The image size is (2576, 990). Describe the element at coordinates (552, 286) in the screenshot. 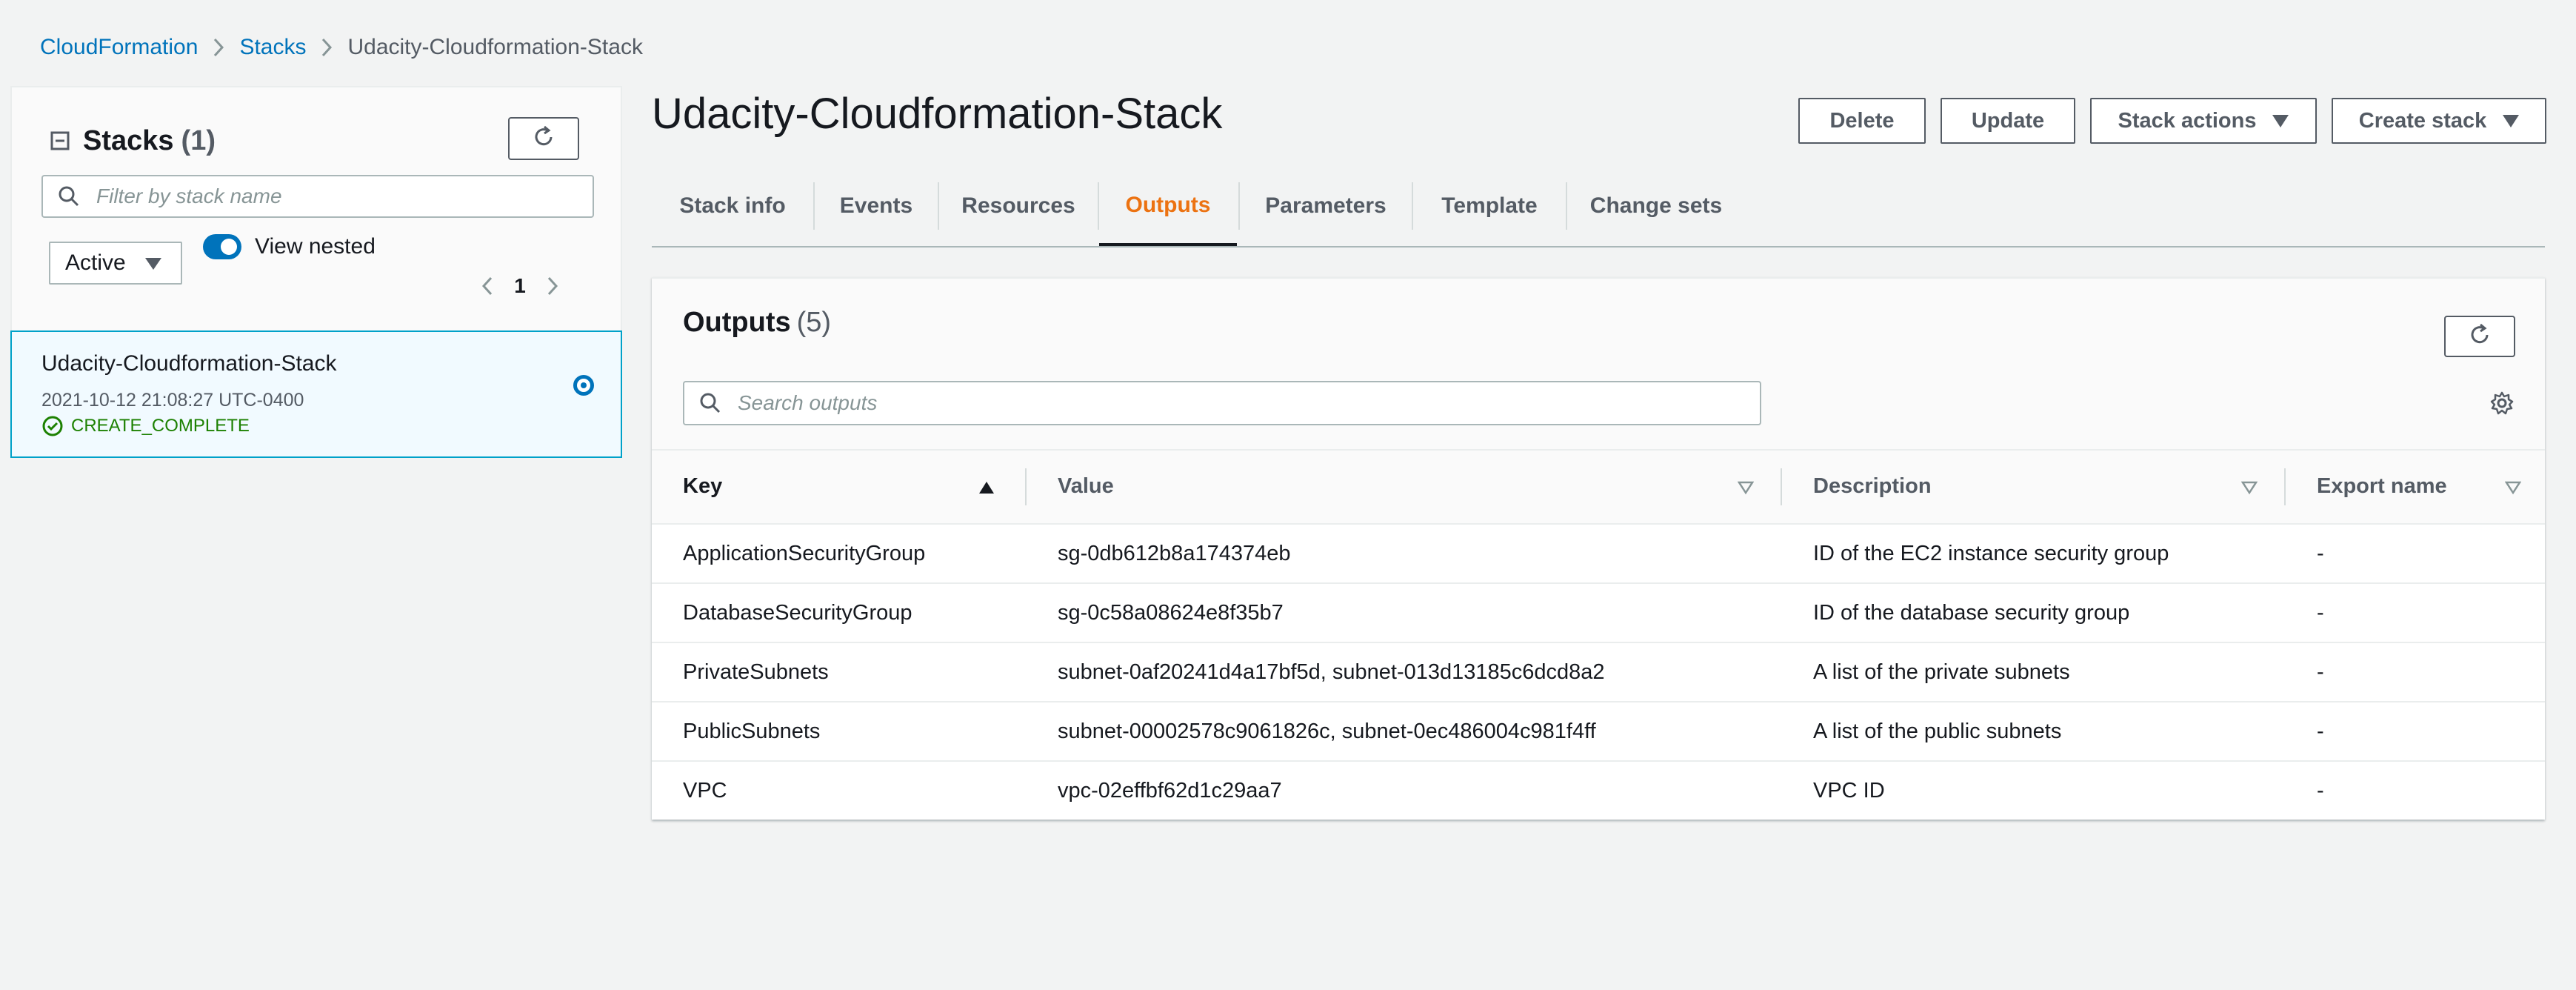

I see `next-page-button` at that location.